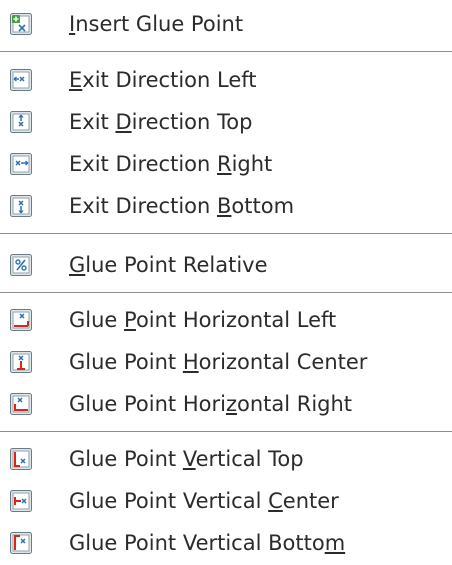  I want to click on menu-item-glue-point-horizontal-center: Glue Point Horizontal Center, so click(226, 363).